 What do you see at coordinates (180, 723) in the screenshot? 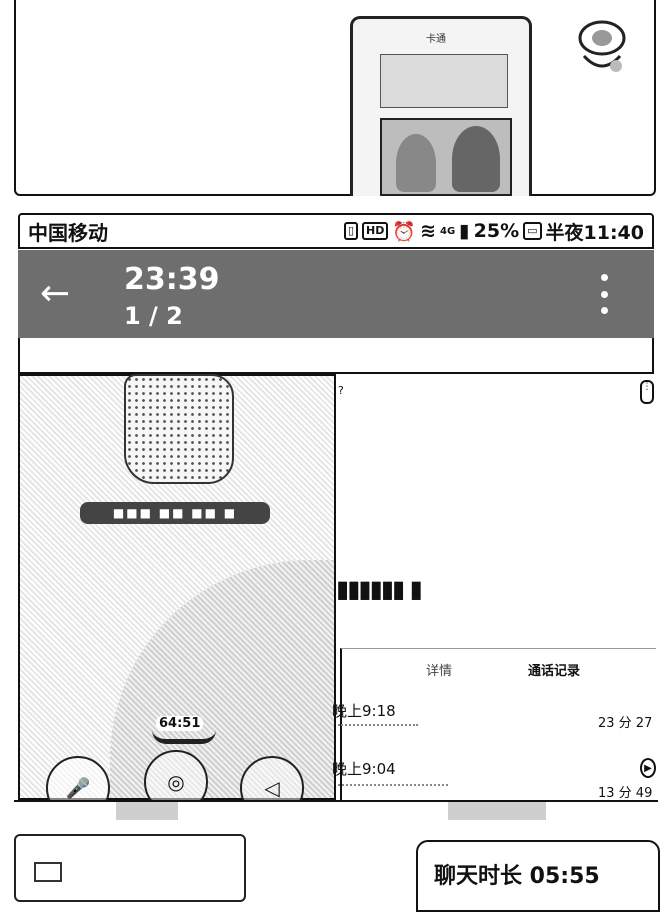
I see `call-timer: 64:51` at bounding box center [180, 723].